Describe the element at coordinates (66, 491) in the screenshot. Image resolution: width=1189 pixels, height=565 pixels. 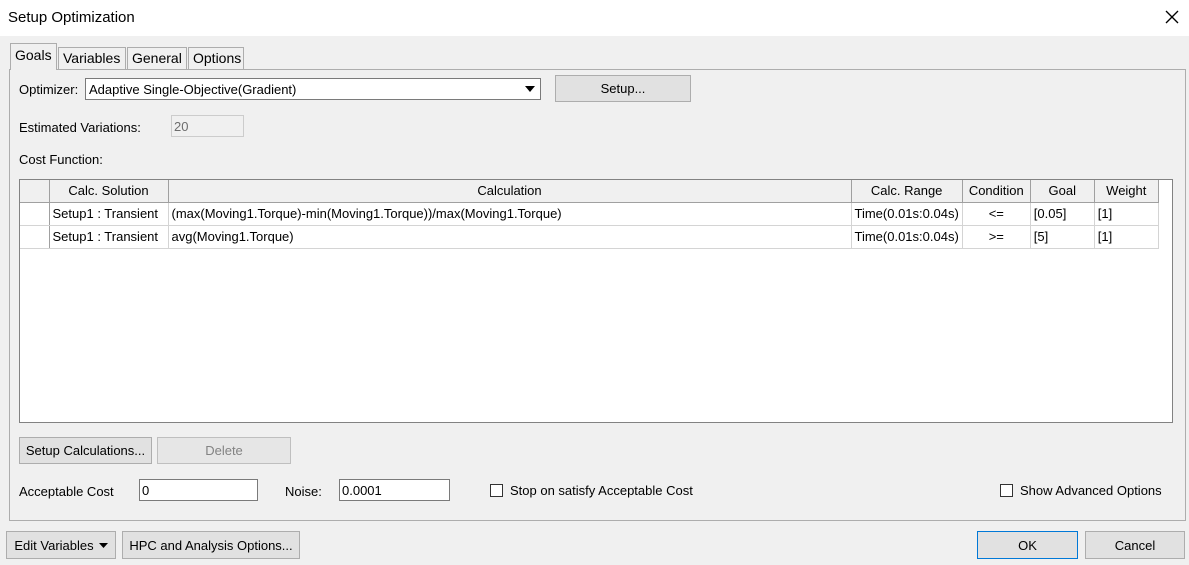
I see `acceptable-cost-label: Acceptable Cost` at that location.